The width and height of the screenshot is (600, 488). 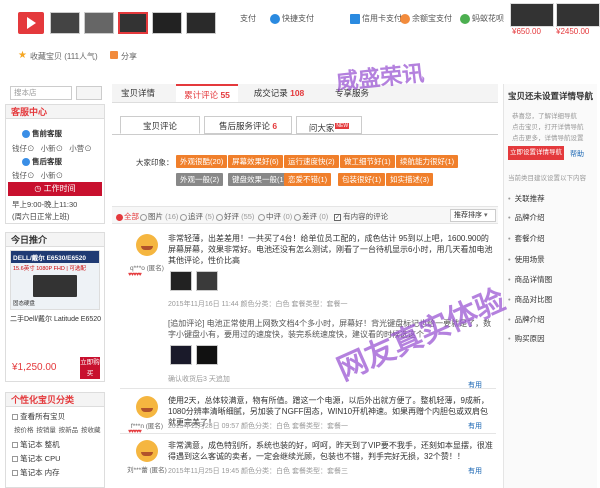 I want to click on recommend-price: ¥650.00, so click(x=526, y=31).